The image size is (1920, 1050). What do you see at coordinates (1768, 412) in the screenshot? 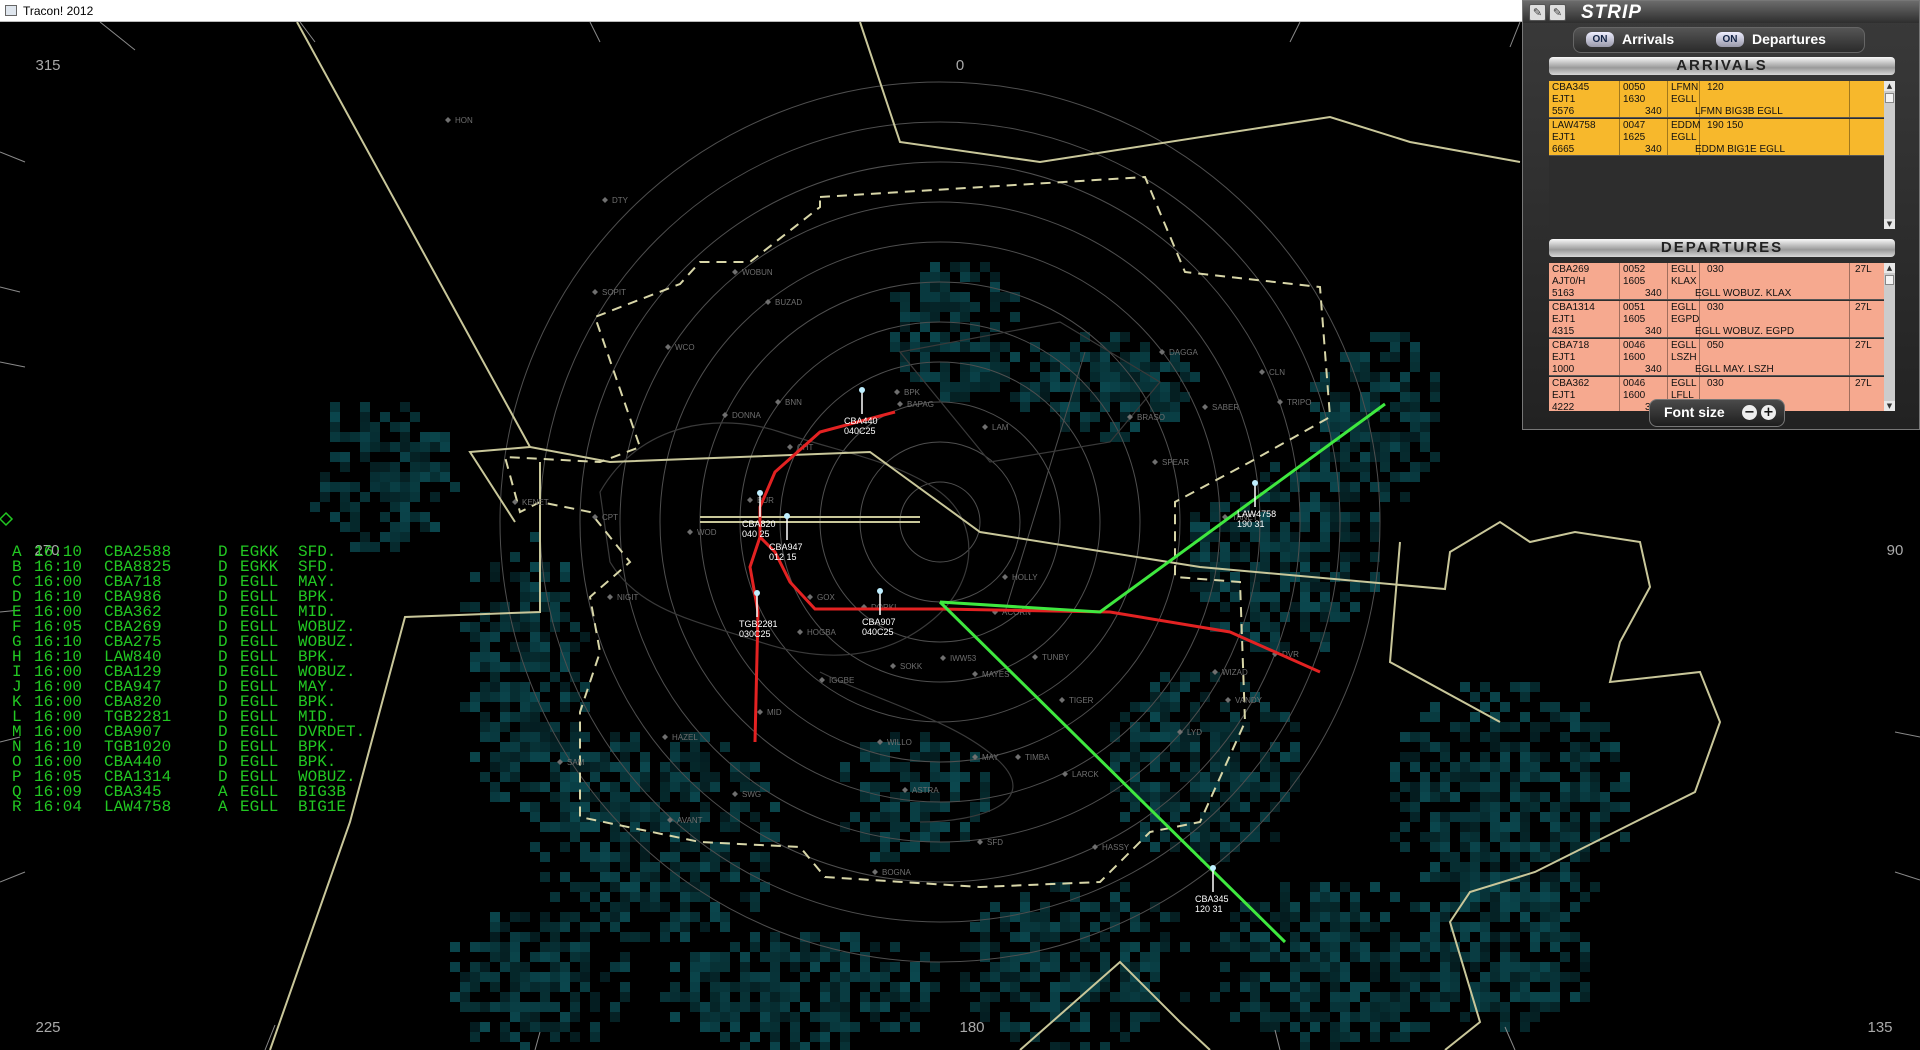
I see `font-size-increase-button: +` at bounding box center [1768, 412].